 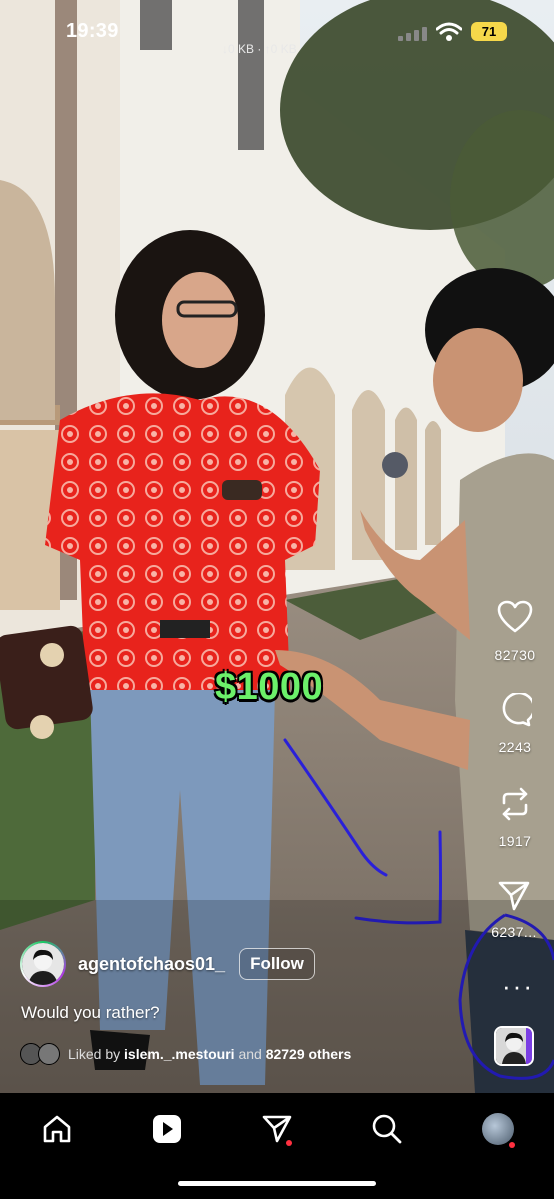 What do you see at coordinates (277, 32) in the screenshot?
I see `status-bar: 19:39 ↓0 KB · ↑0 KB 71` at bounding box center [277, 32].